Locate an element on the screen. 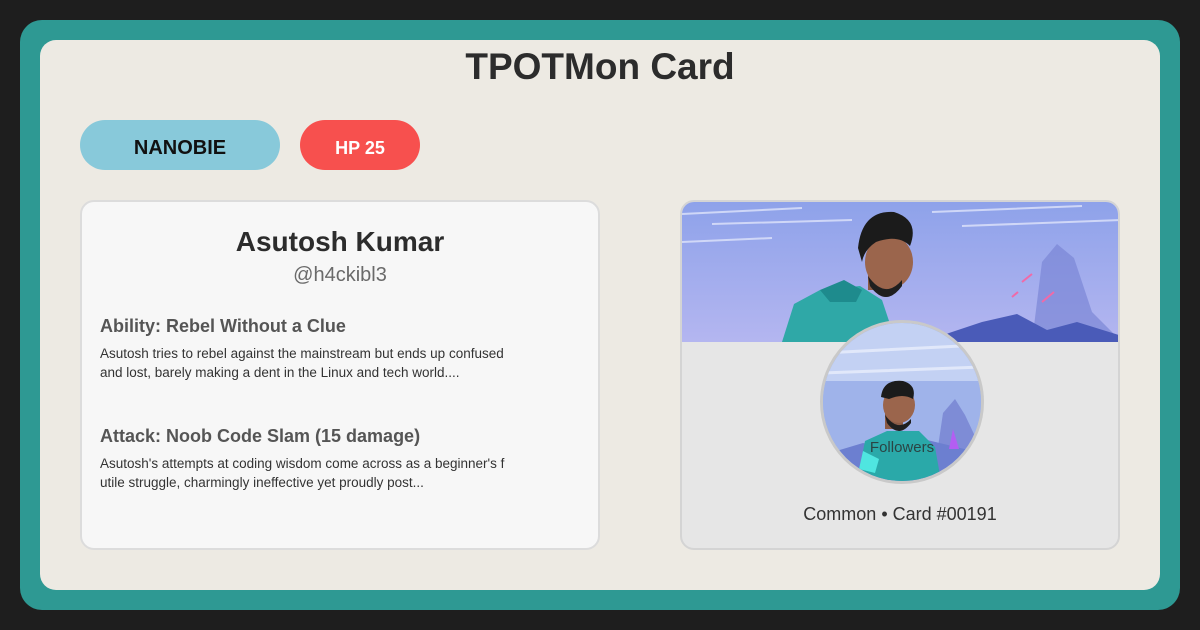  profile-name: Asutosh Kumar is located at coordinates (340, 241).